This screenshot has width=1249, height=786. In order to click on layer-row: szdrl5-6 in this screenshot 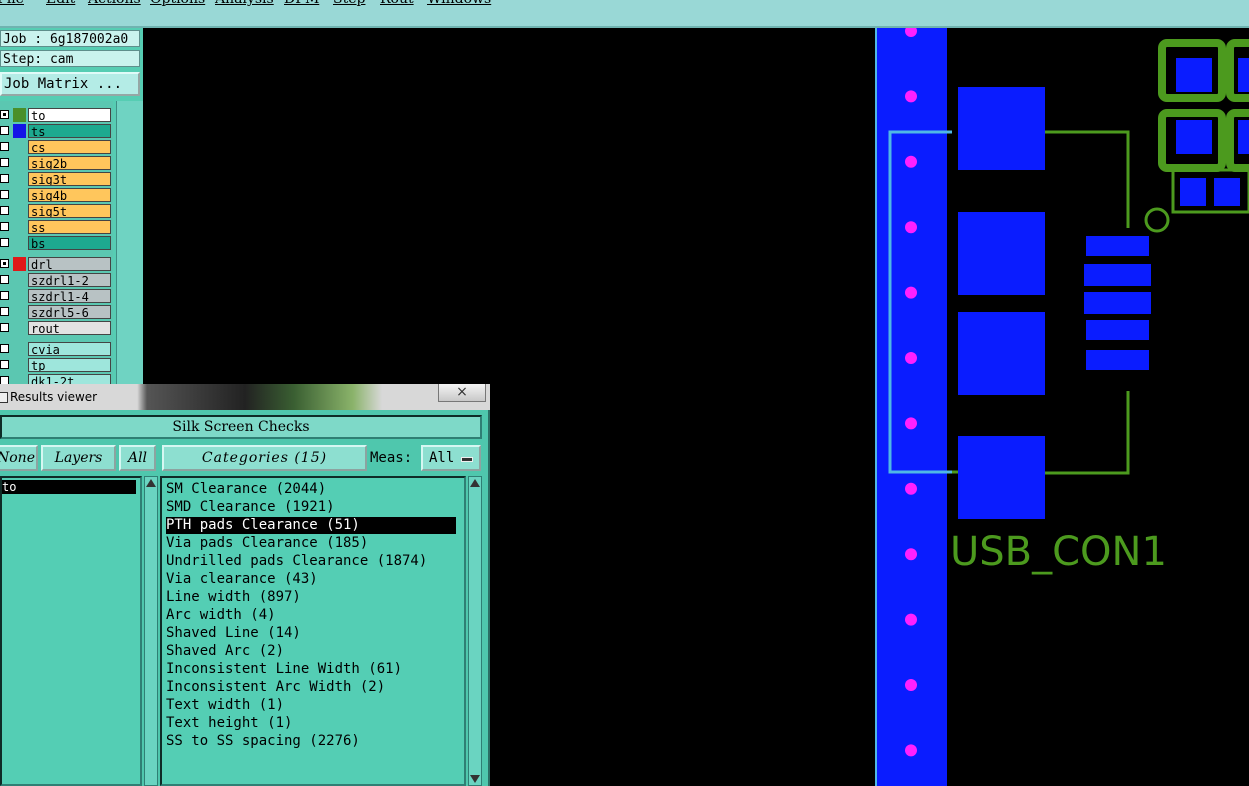, I will do `click(56, 312)`.